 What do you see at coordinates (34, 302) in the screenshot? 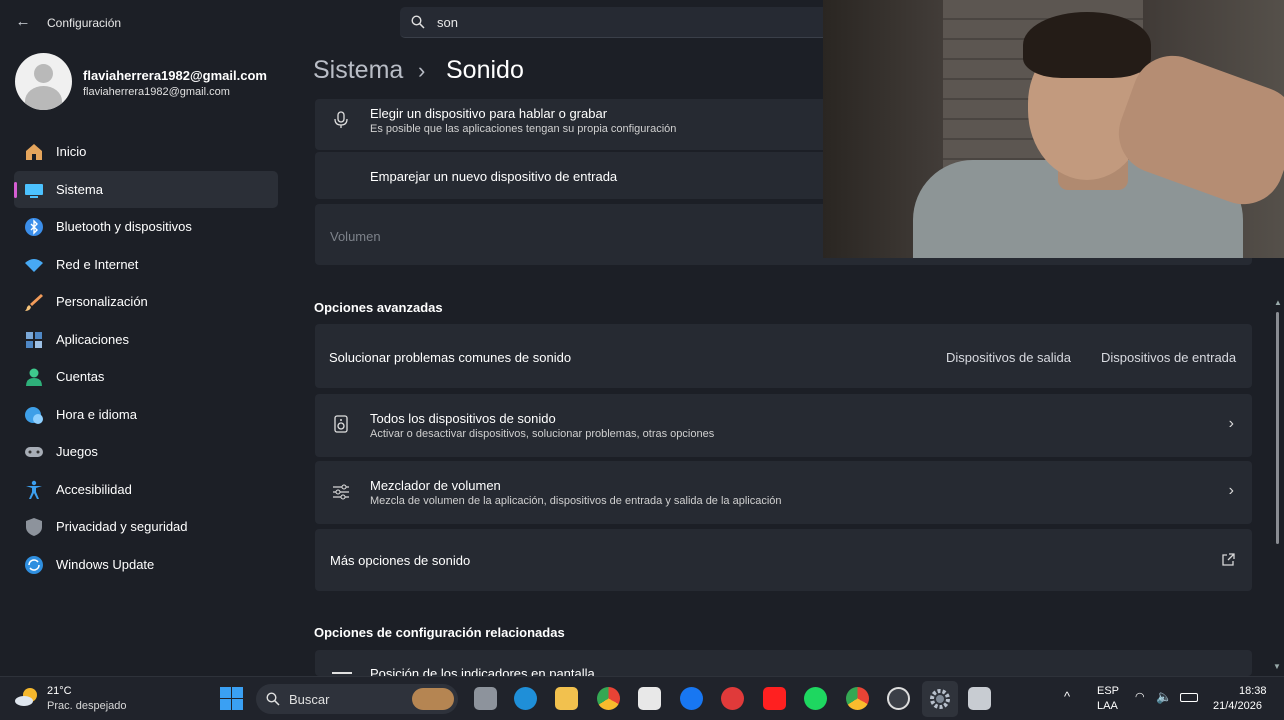
I see `brush-icon` at bounding box center [34, 302].